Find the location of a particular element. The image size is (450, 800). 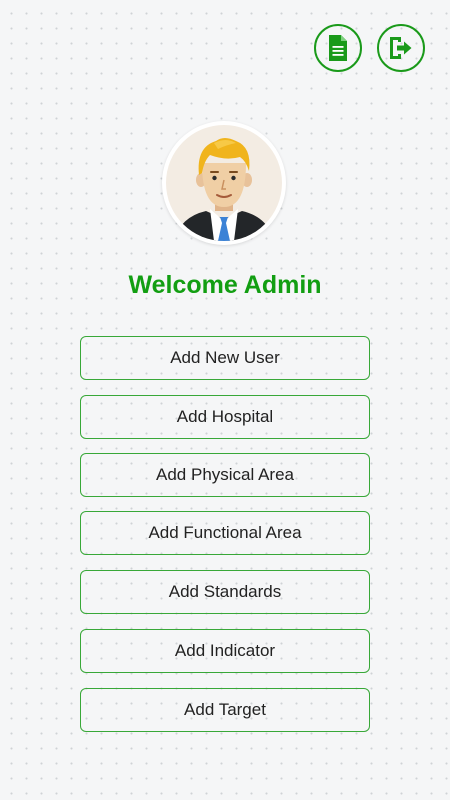

add-hospital-button: Add Hospital is located at coordinates (225, 417).